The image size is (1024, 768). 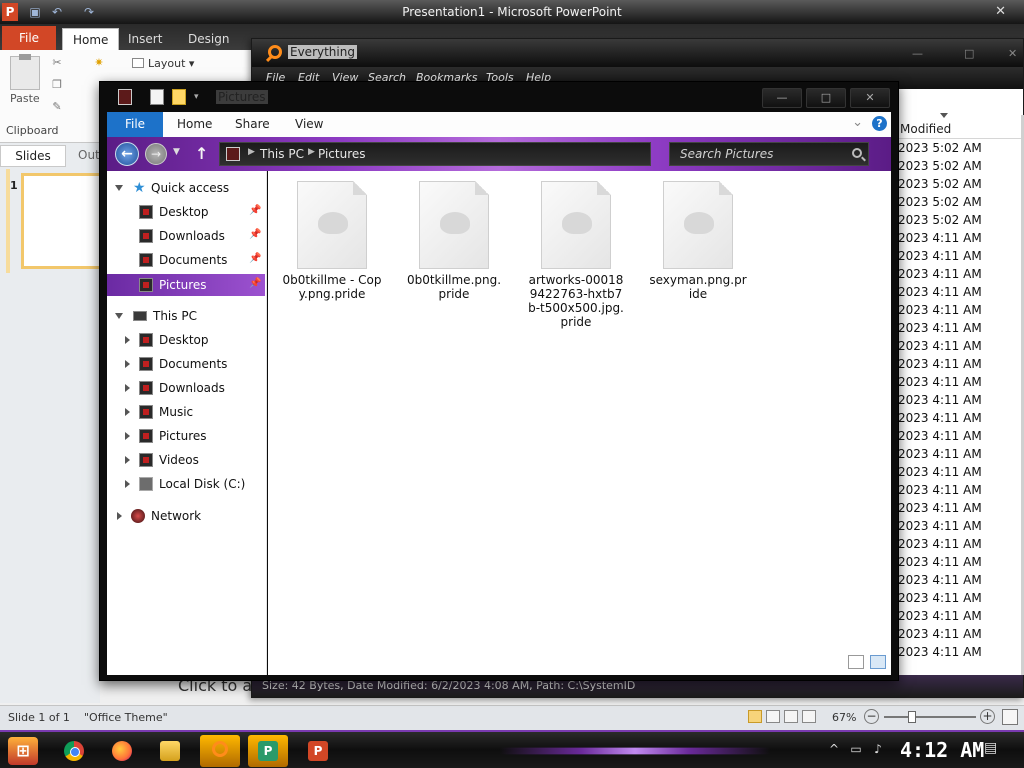 I want to click on cut-icon: ✂, so click(x=57, y=63).